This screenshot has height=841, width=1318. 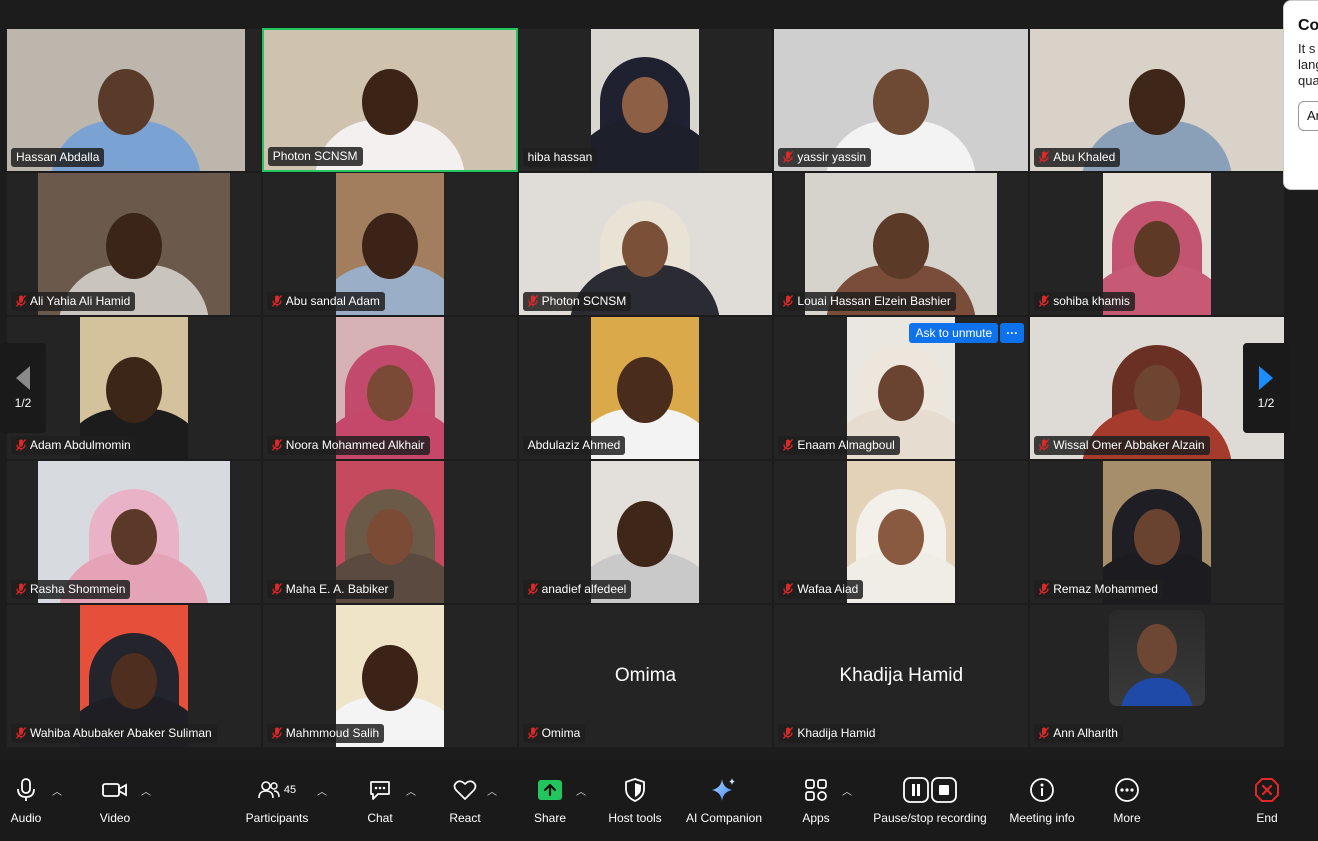 What do you see at coordinates (1091, 301) in the screenshot?
I see `participant-name: sohiba khamis` at bounding box center [1091, 301].